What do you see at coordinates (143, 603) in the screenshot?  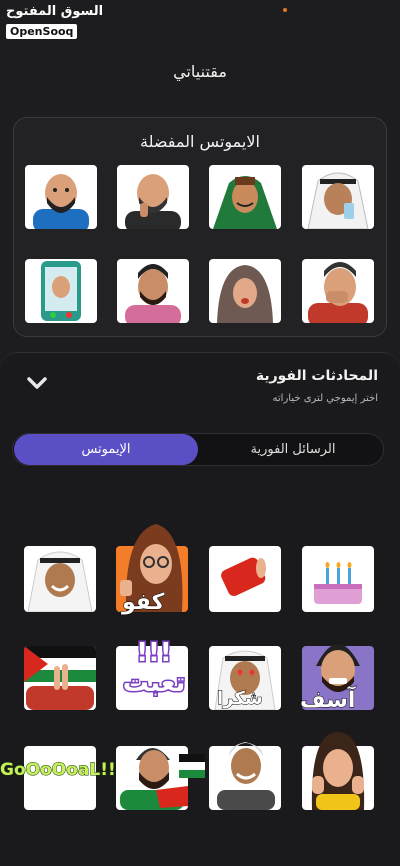 I see `sticker-caption-kafu: كفو` at bounding box center [143, 603].